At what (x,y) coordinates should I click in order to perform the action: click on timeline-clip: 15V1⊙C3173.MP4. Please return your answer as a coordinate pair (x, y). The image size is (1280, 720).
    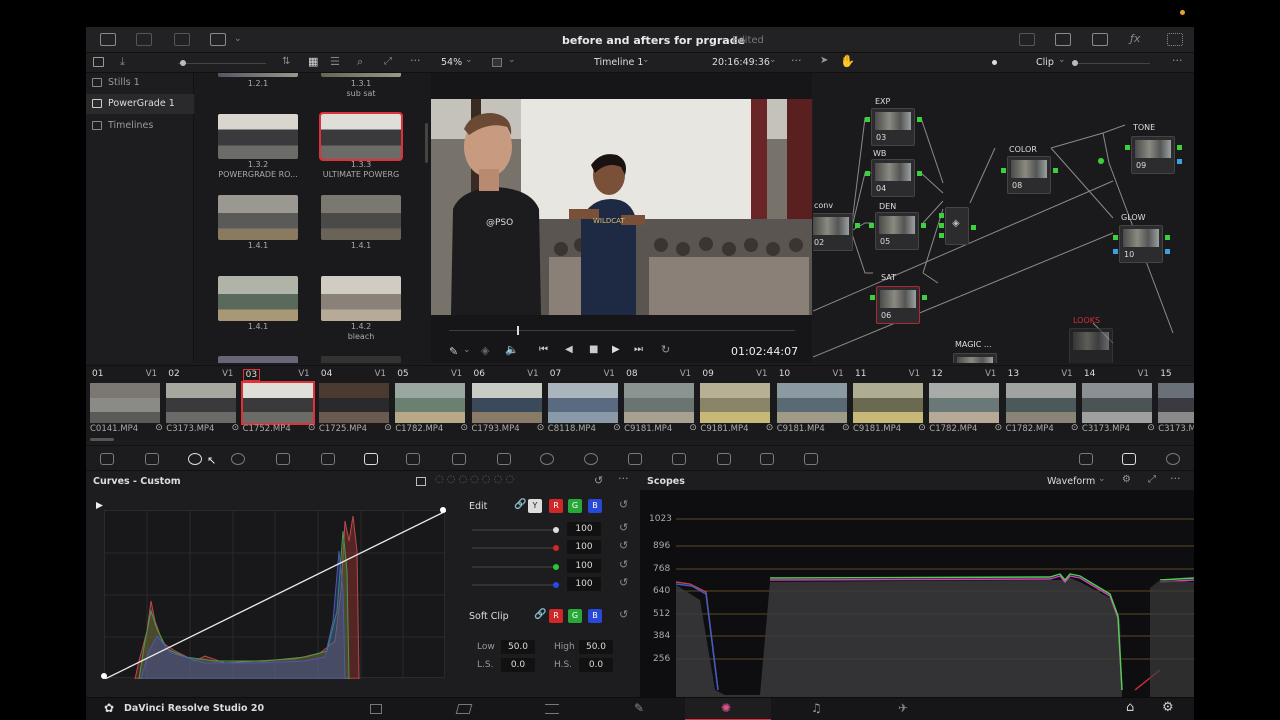
    Looking at the image, I should click on (1170, 403).